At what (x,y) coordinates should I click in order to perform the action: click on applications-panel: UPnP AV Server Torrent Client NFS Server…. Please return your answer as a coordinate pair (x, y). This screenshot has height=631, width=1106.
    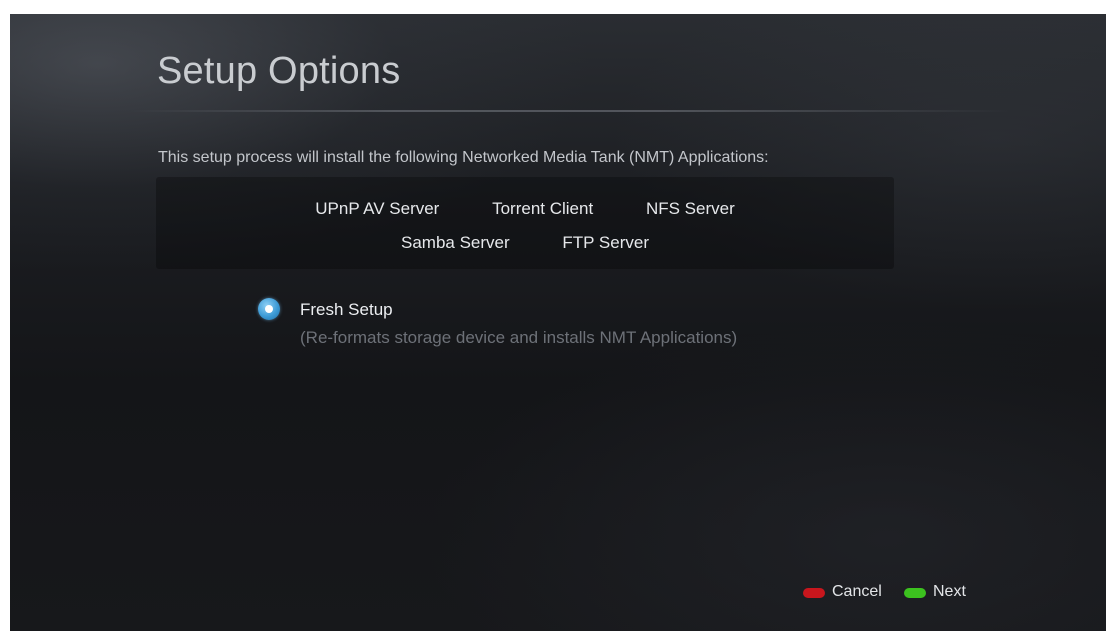
    Looking at the image, I should click on (525, 223).